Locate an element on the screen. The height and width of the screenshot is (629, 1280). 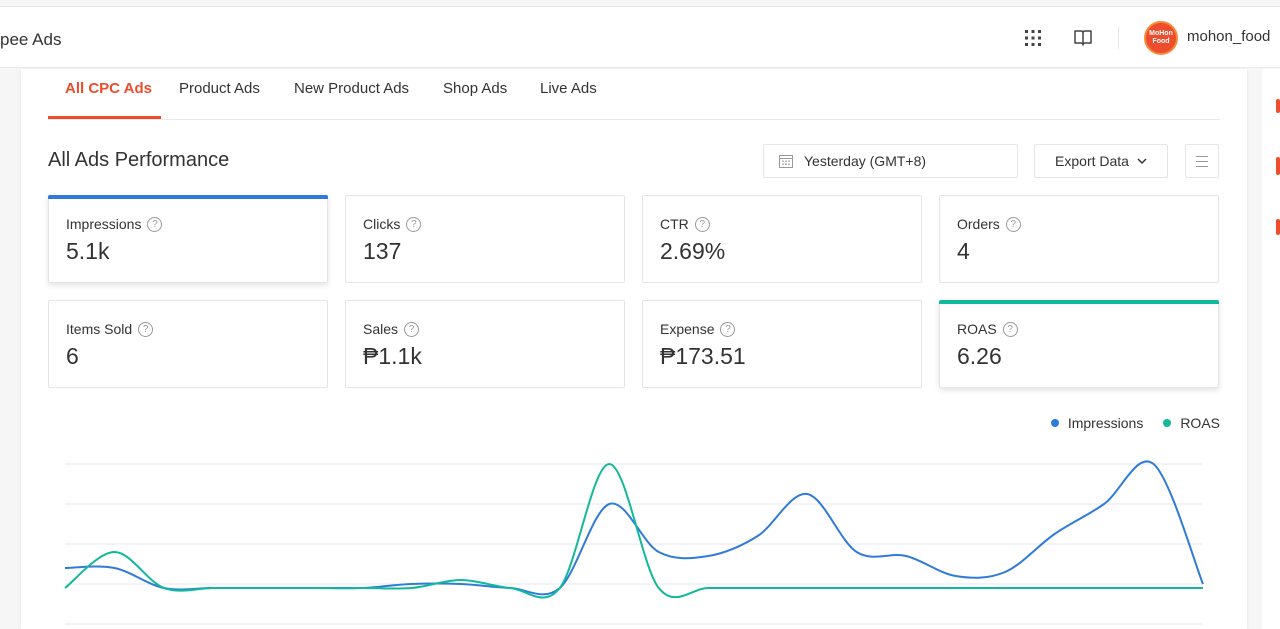
calendar-icon is located at coordinates (786, 161).